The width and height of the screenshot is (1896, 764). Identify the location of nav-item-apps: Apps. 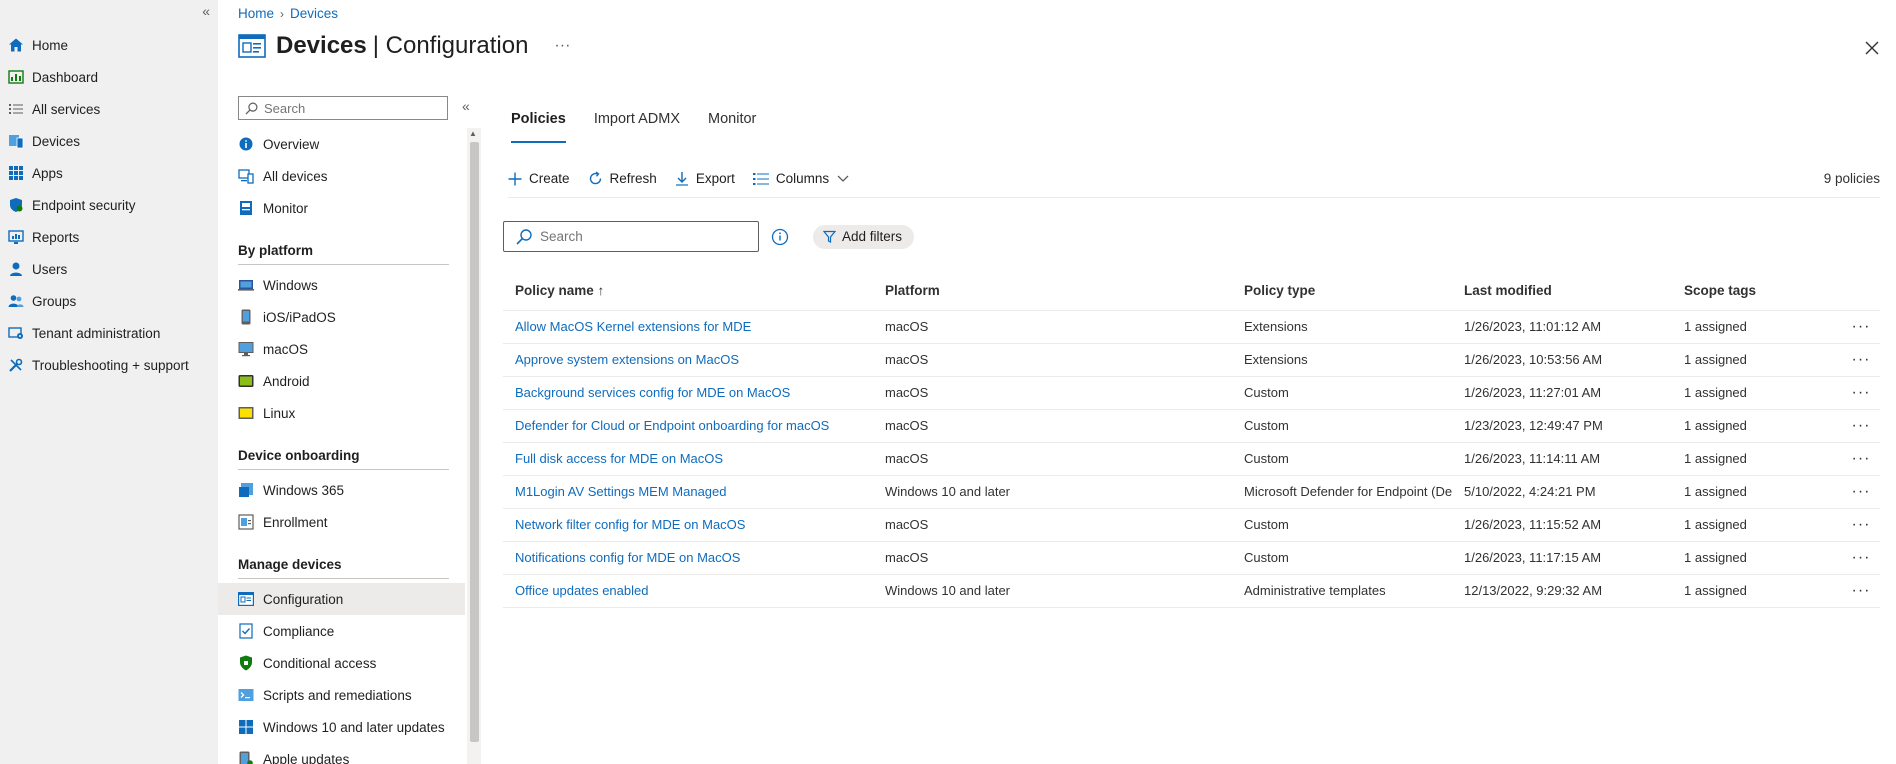
(109, 173).